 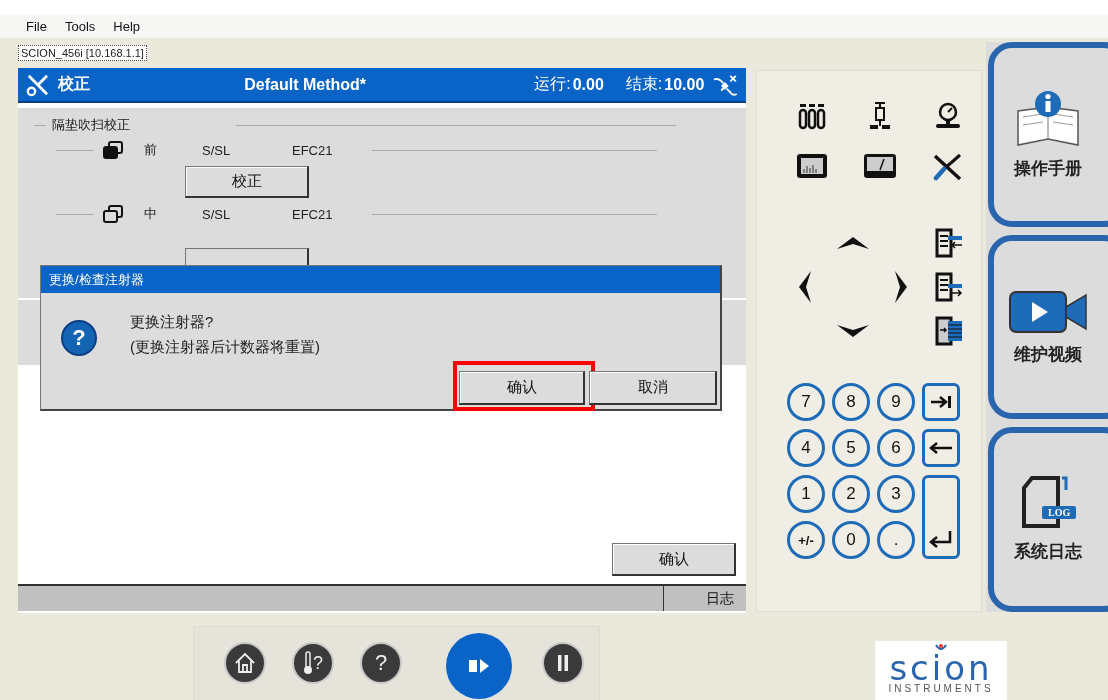 I want to click on play-icon, so click(x=479, y=666).